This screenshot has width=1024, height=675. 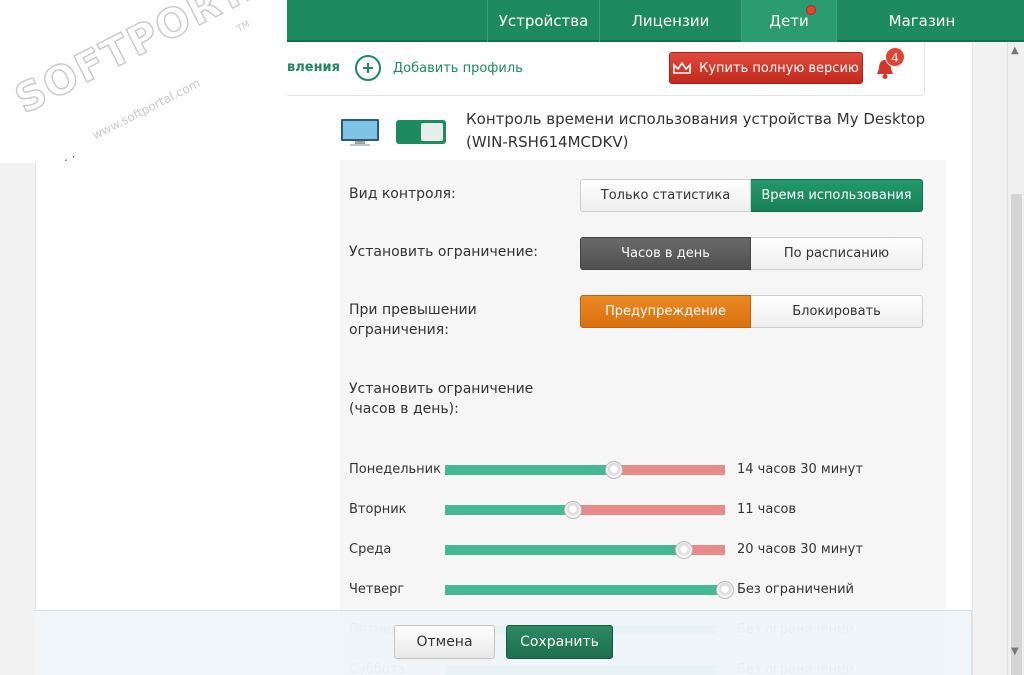 I want to click on day-label: Среда, so click(x=370, y=549).